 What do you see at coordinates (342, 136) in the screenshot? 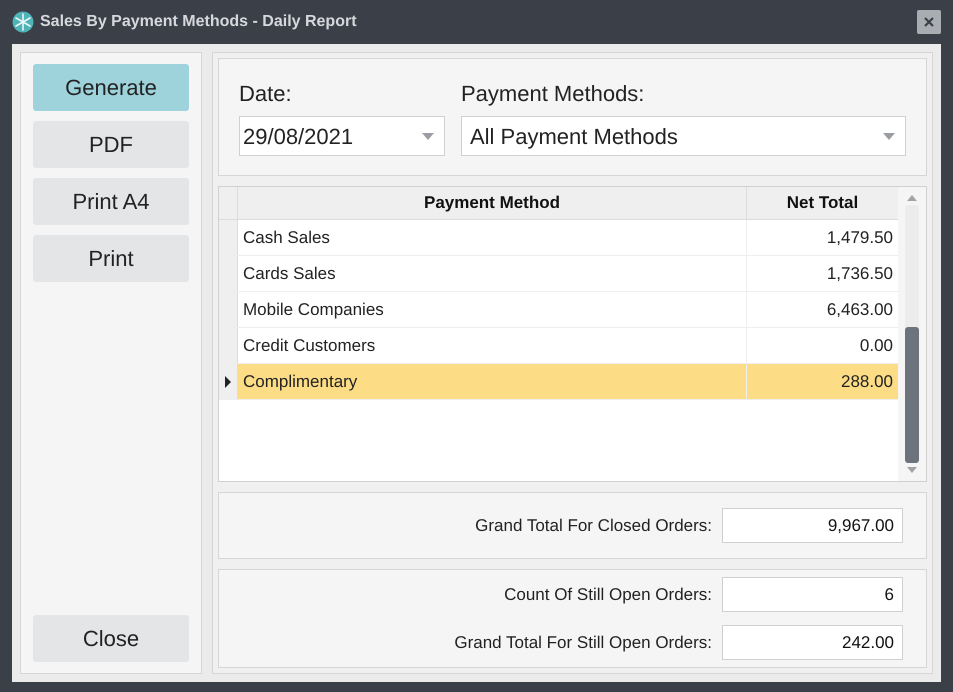
I see `date-picker: 29/08/2021` at bounding box center [342, 136].